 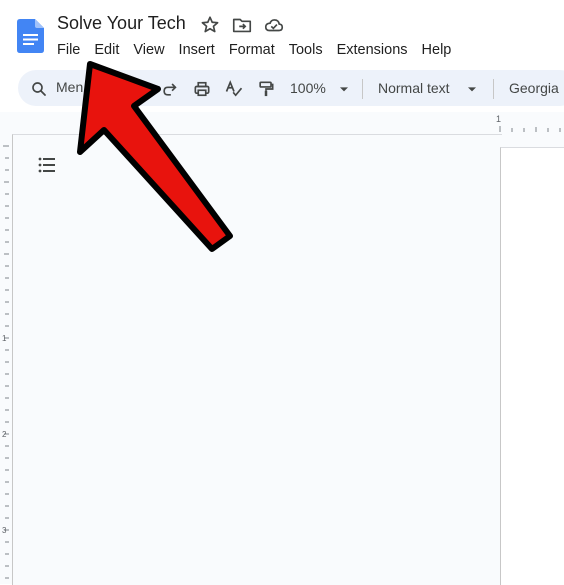 I want to click on menu-insert: Insert, so click(x=197, y=50).